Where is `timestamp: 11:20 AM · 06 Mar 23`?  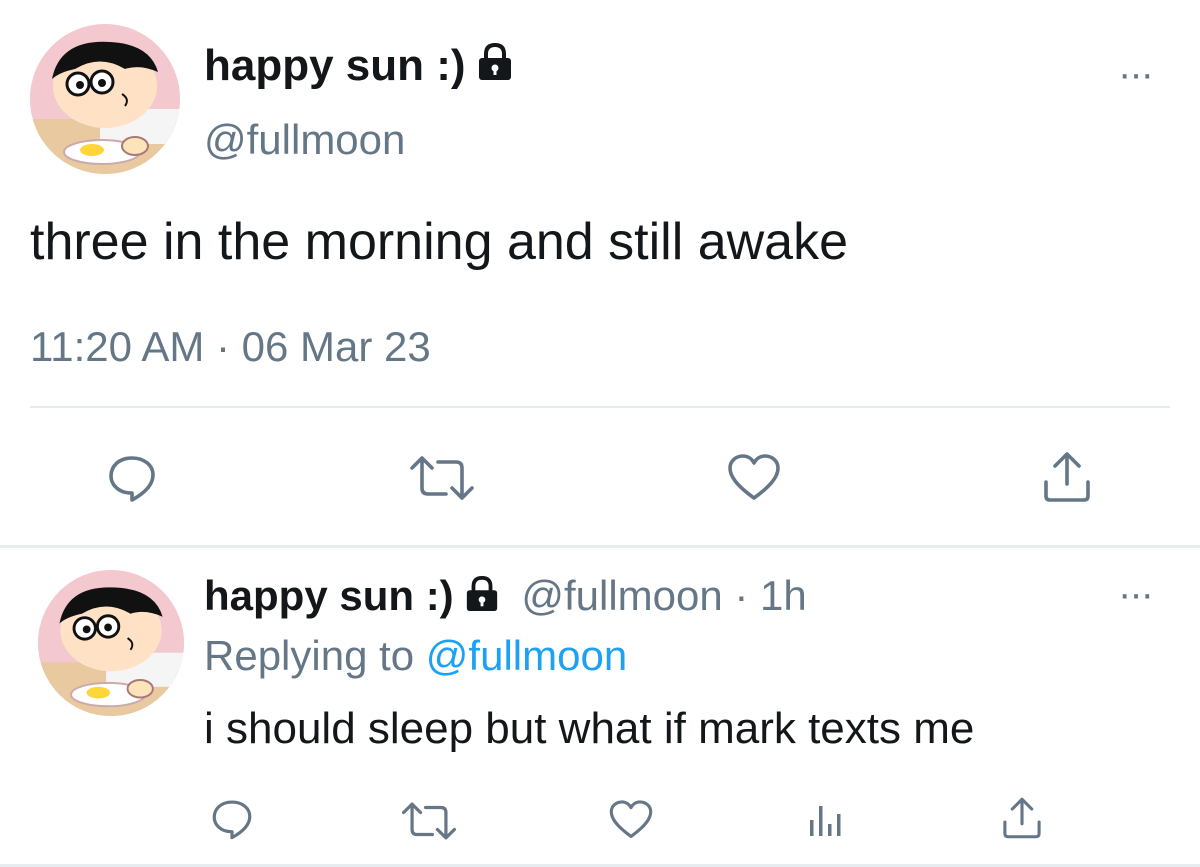
timestamp: 11:20 AM · 06 Mar 23 is located at coordinates (230, 347).